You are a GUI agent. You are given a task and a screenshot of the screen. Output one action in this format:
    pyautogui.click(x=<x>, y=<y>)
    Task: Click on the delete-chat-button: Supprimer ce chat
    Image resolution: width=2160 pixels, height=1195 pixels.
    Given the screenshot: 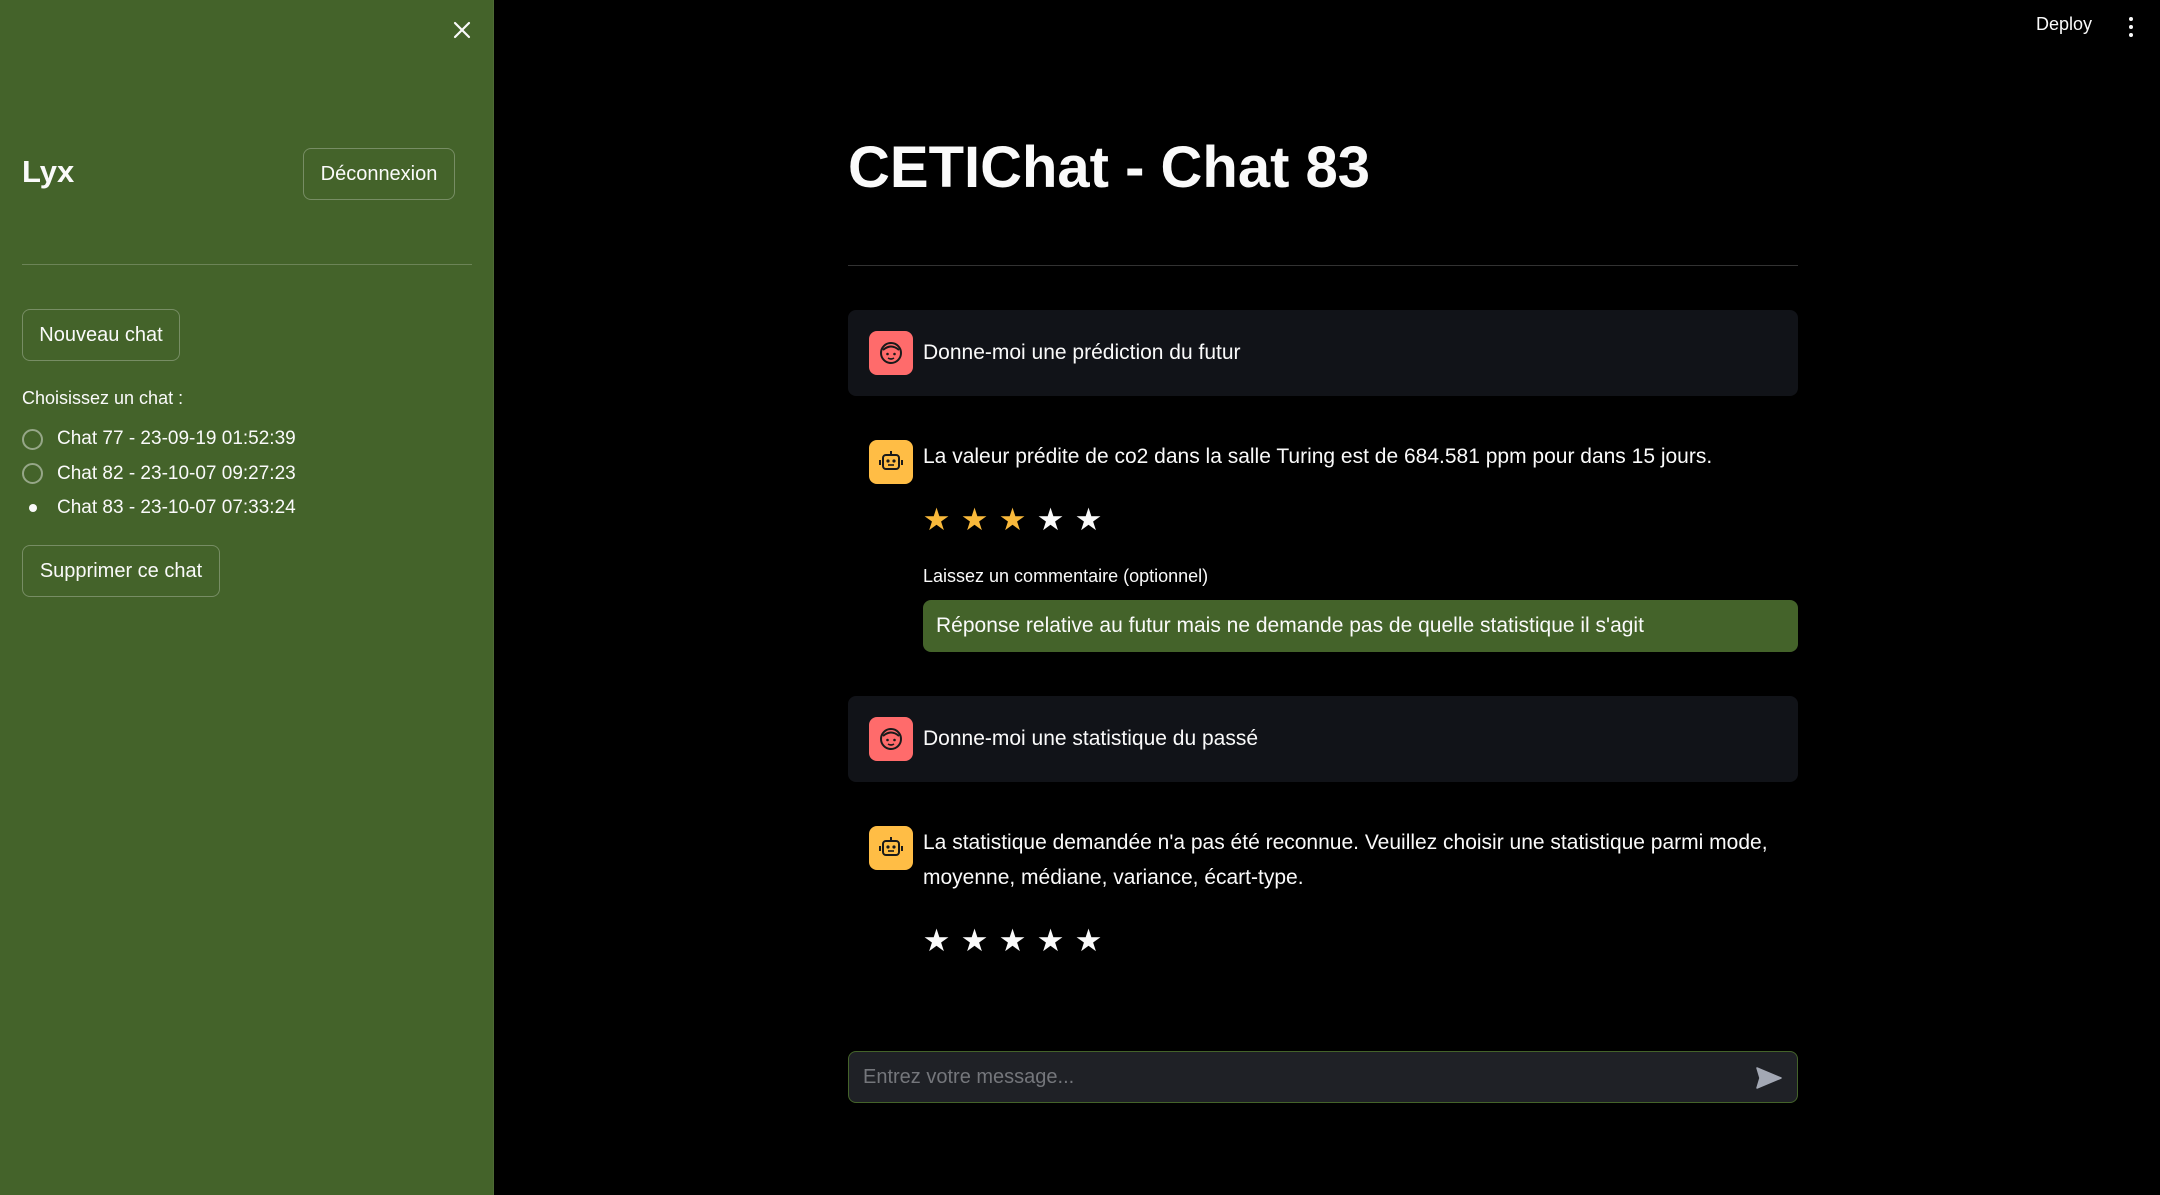 What is the action you would take?
    pyautogui.click(x=121, y=571)
    